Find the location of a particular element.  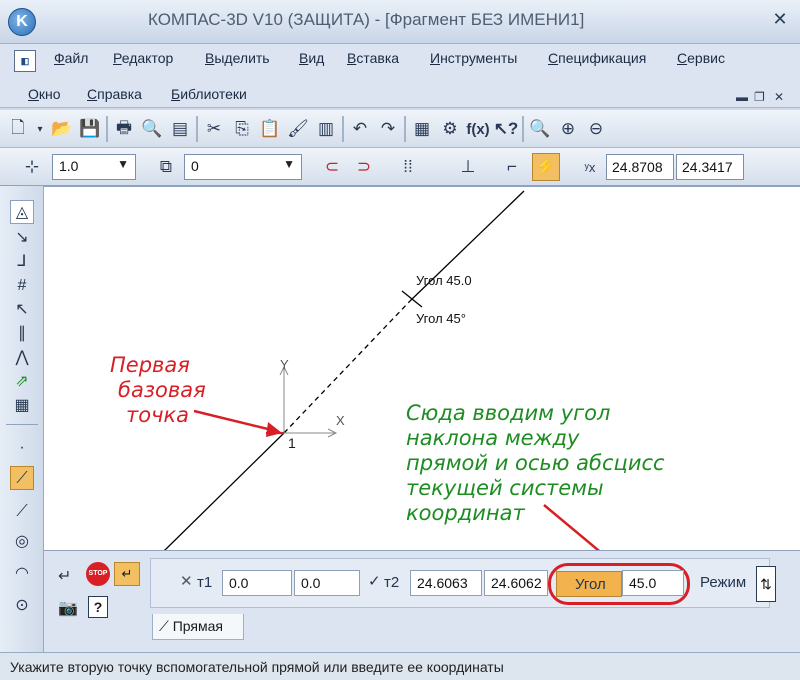

parameterization-panel-icon: ↖ is located at coordinates (22, 310).